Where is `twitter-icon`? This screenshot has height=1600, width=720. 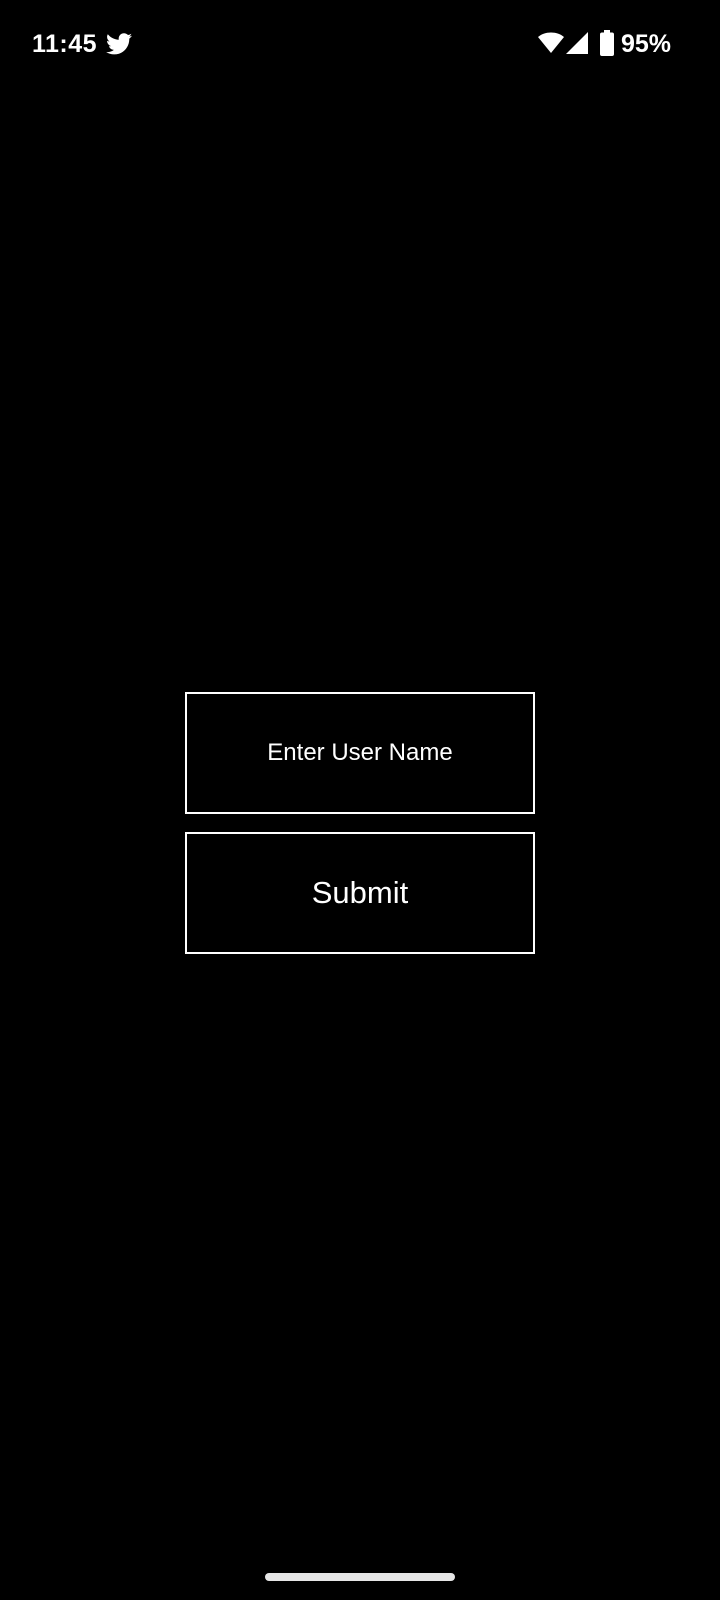 twitter-icon is located at coordinates (119, 44).